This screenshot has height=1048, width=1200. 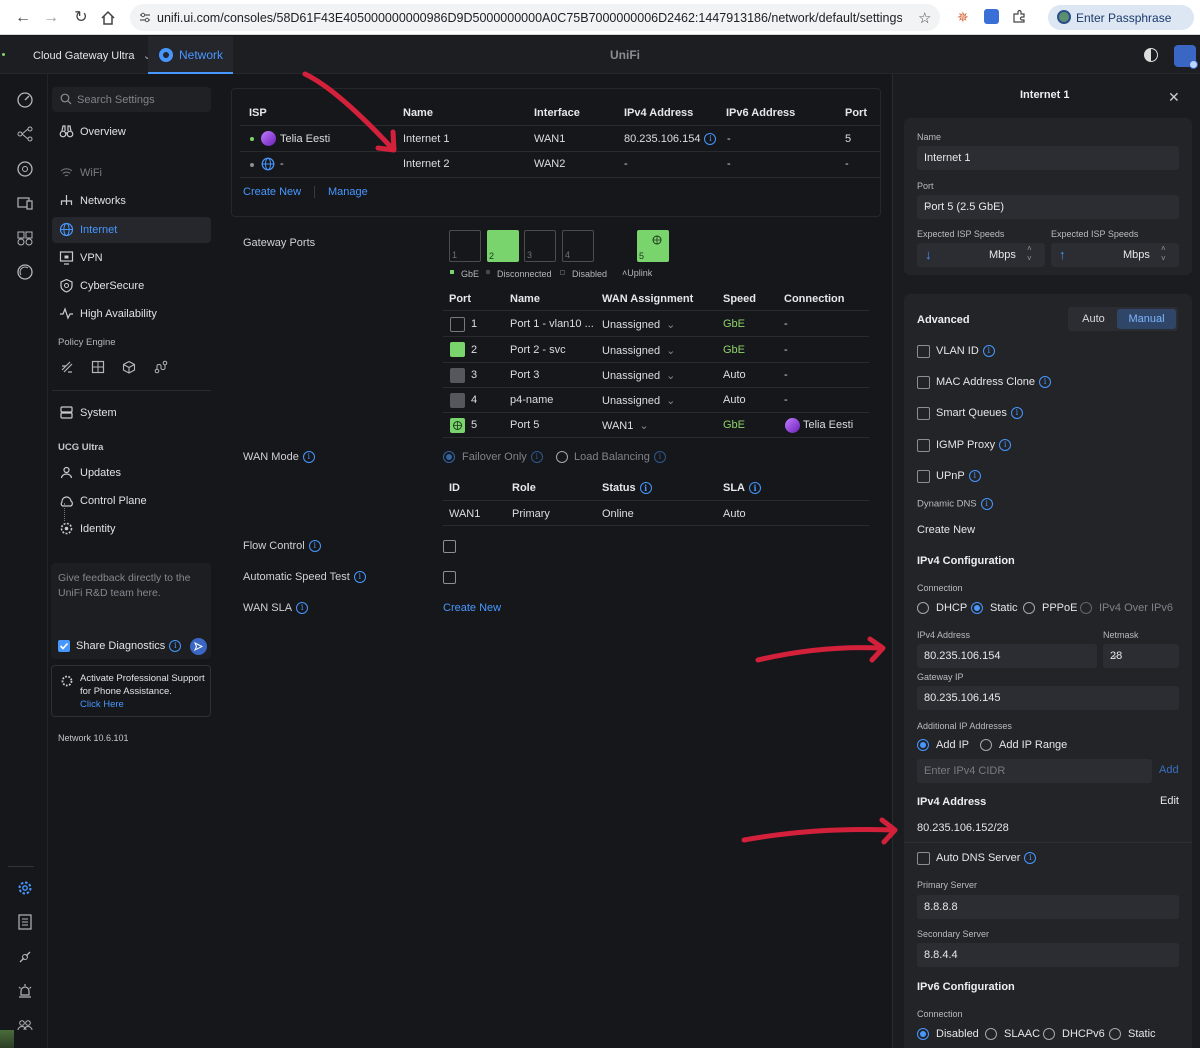 What do you see at coordinates (923, 476) in the screenshot?
I see `upnp-checkbox` at bounding box center [923, 476].